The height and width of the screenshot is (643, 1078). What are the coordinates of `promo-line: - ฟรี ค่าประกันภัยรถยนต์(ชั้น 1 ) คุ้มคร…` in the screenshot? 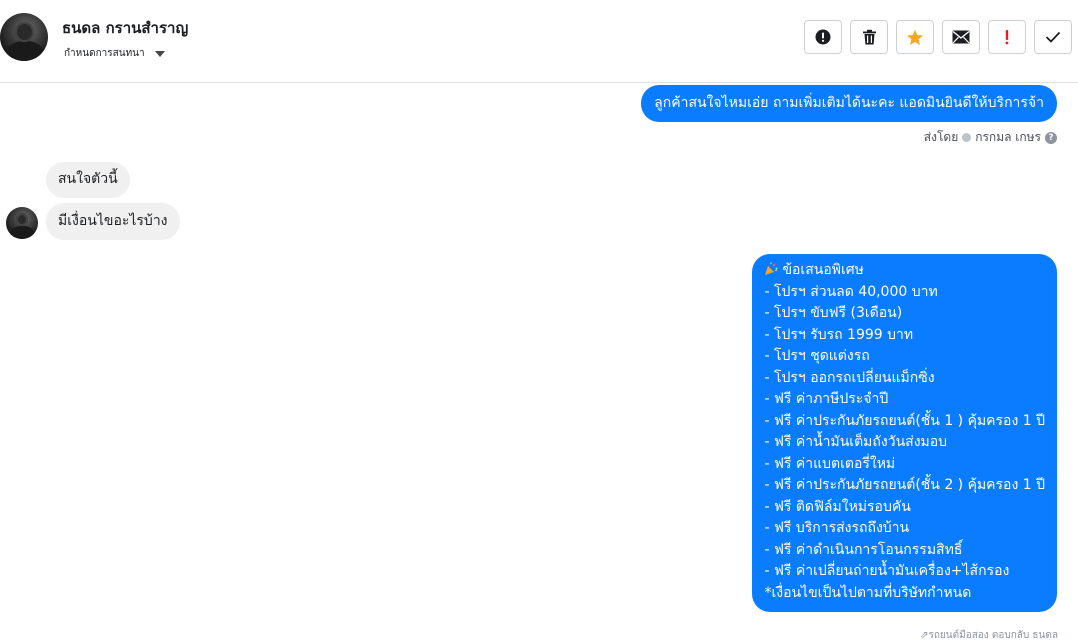 It's located at (904, 420).